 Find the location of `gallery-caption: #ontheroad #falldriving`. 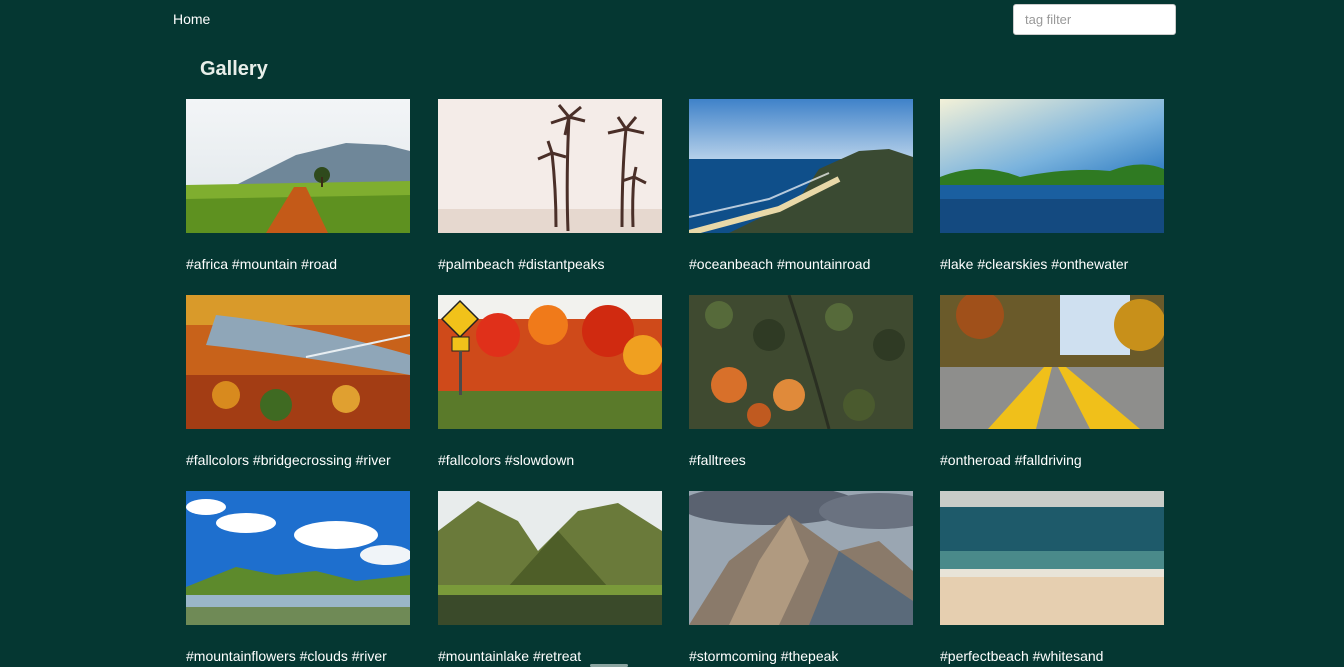

gallery-caption: #ontheroad #falldriving is located at coordinates (1011, 460).